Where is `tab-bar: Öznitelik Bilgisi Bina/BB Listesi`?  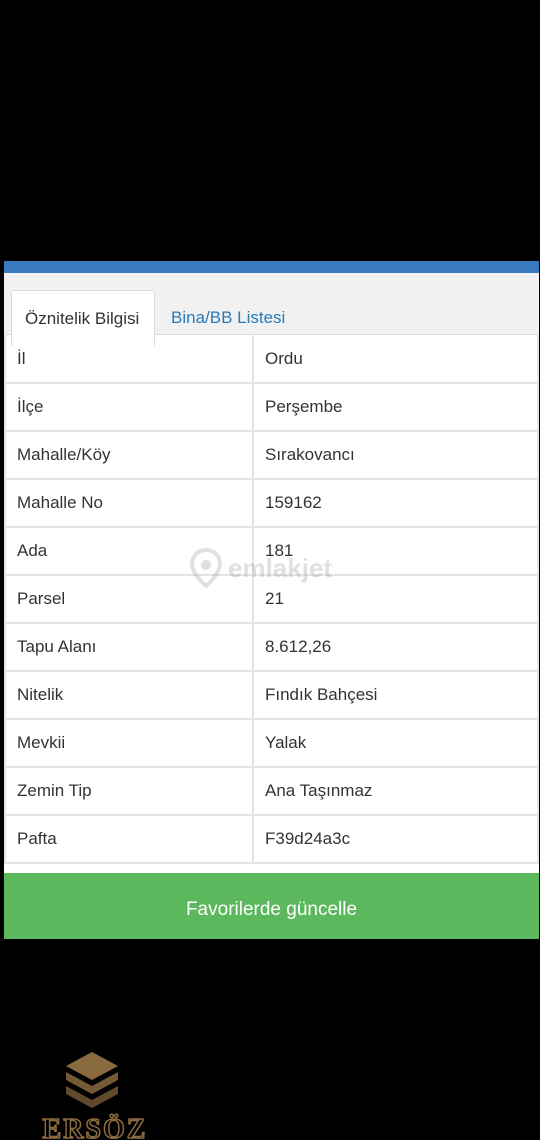
tab-bar: Öznitelik Bilgisi Bina/BB Listesi is located at coordinates (271, 309).